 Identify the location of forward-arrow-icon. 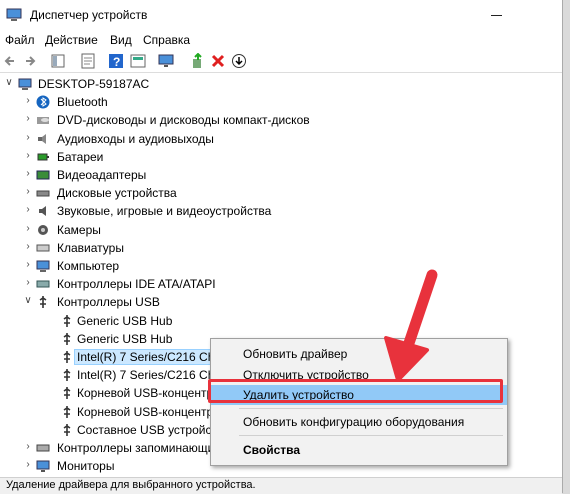
(30, 61).